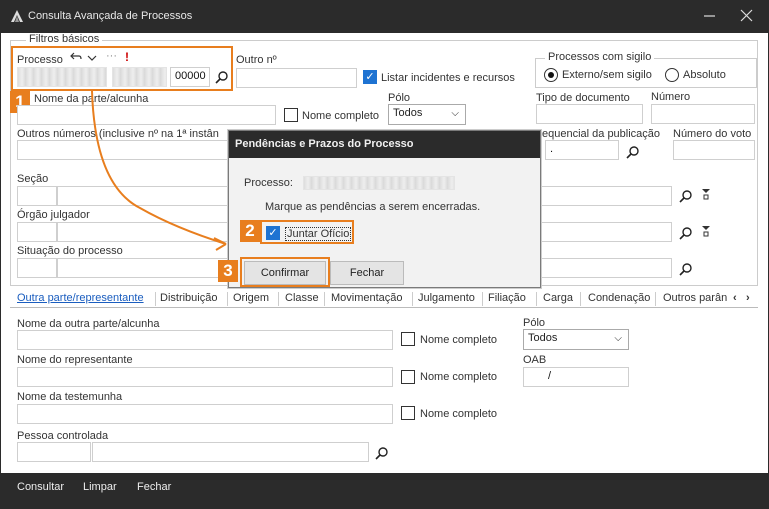 This screenshot has width=769, height=509. What do you see at coordinates (205, 340) in the screenshot?
I see `nome-outra-parte-field` at bounding box center [205, 340].